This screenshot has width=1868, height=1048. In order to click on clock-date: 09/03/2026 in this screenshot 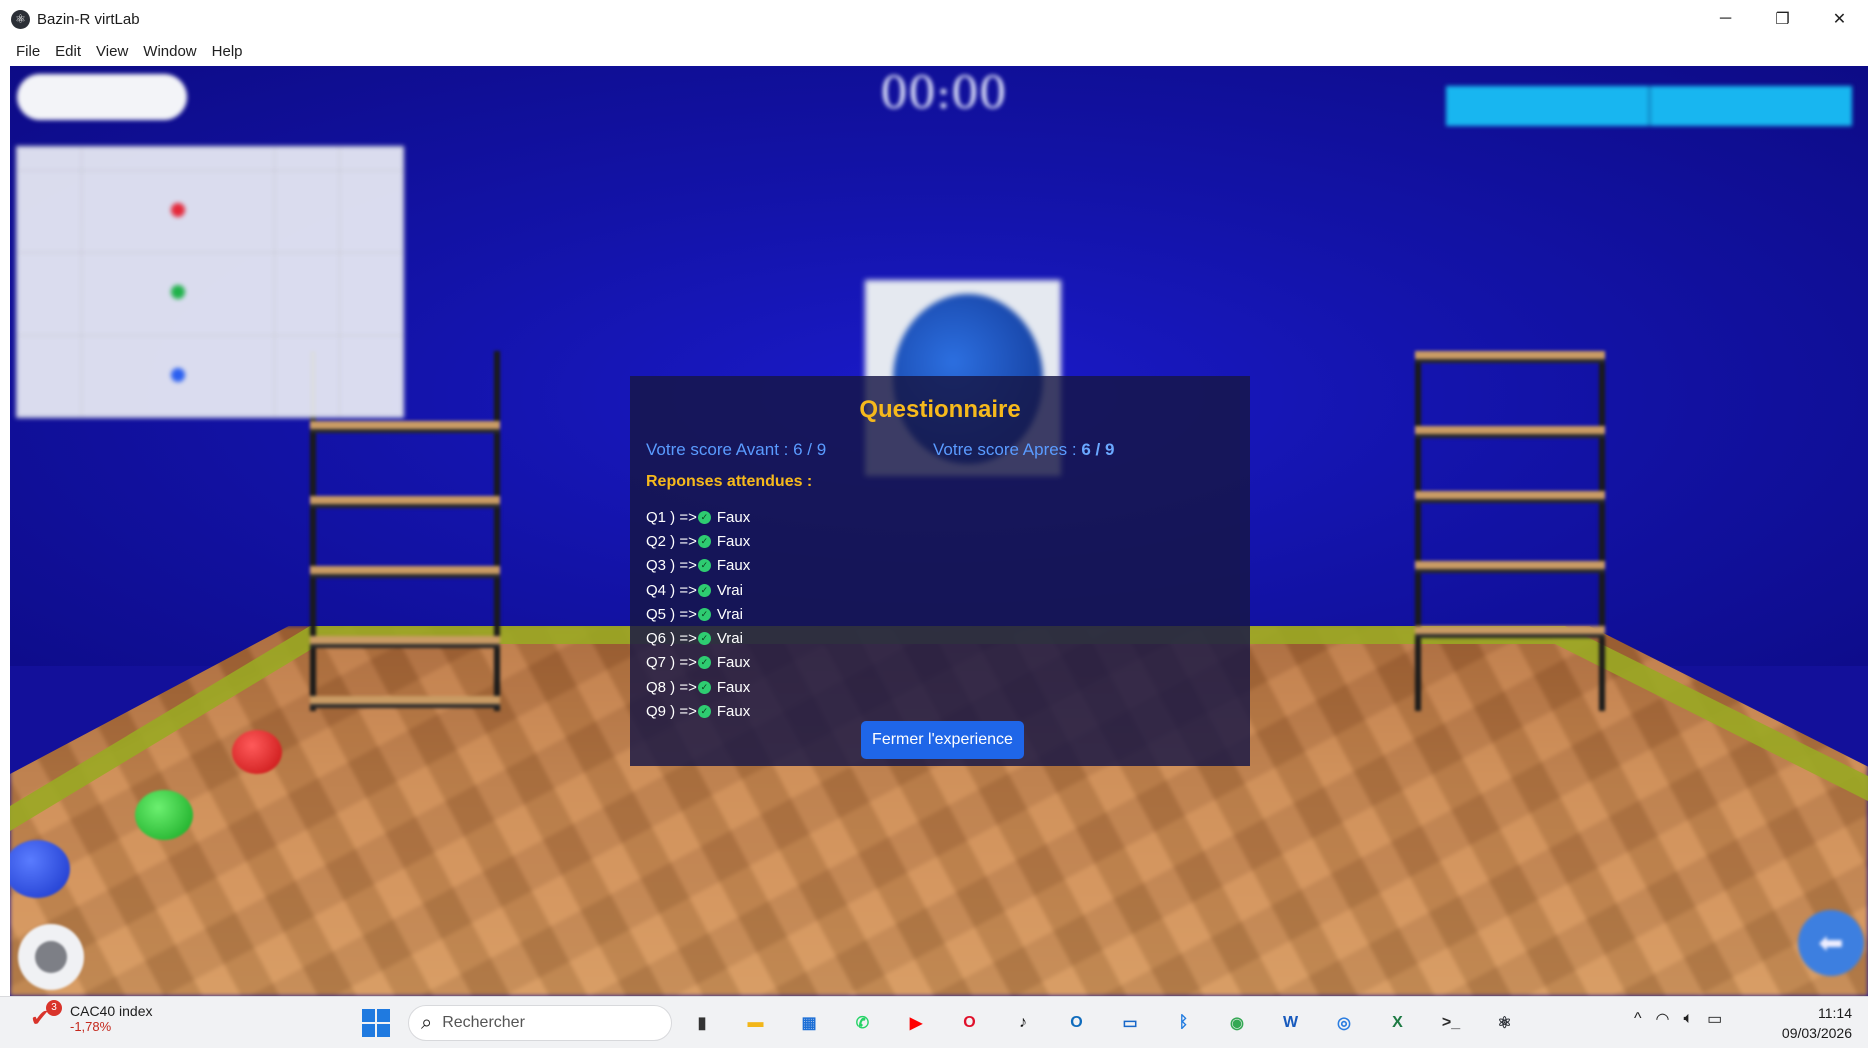, I will do `click(1816, 1033)`.